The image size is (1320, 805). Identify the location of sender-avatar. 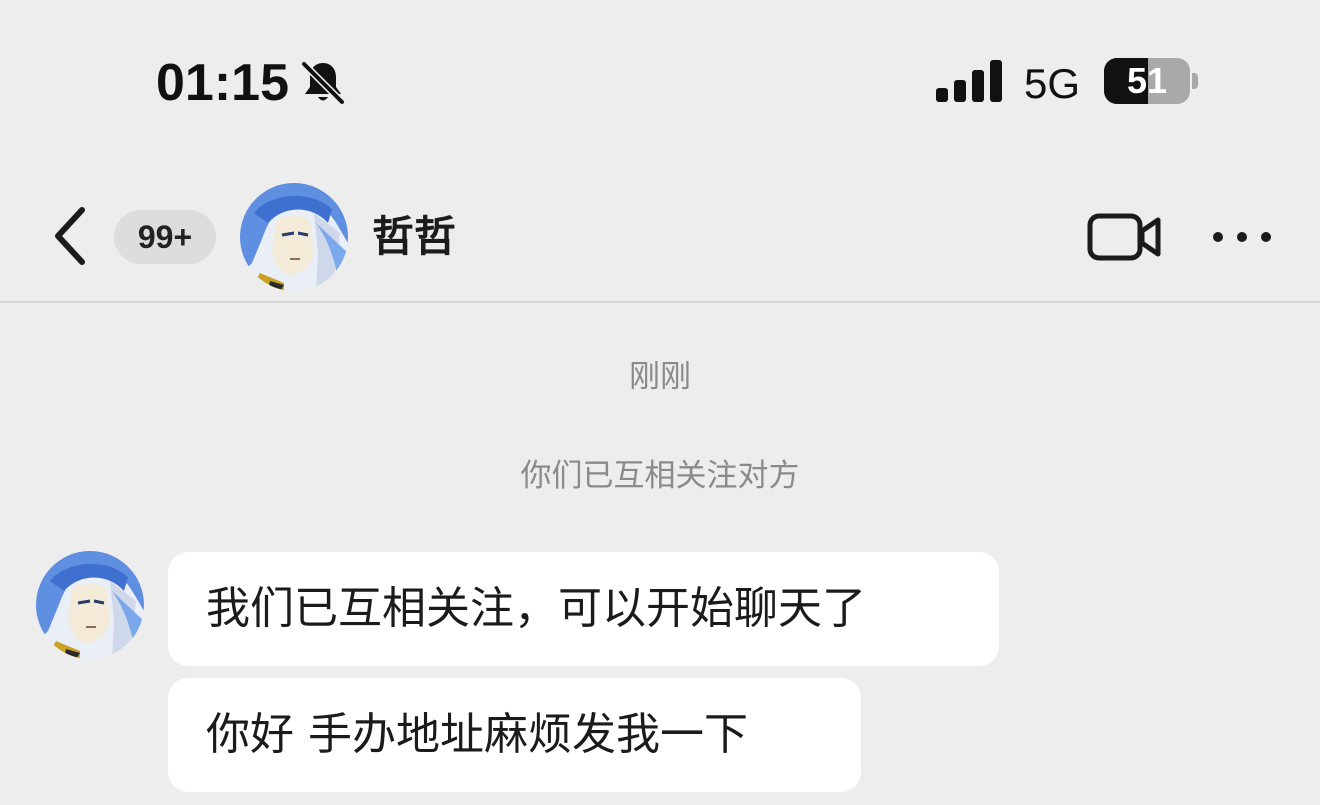
(90, 605).